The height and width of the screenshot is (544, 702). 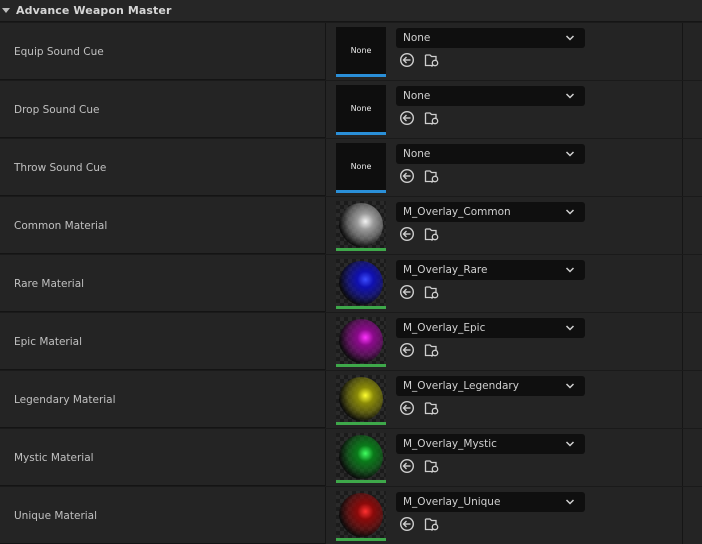 I want to click on asset-picker-value: M_Overlay_Rare, so click(x=445, y=270).